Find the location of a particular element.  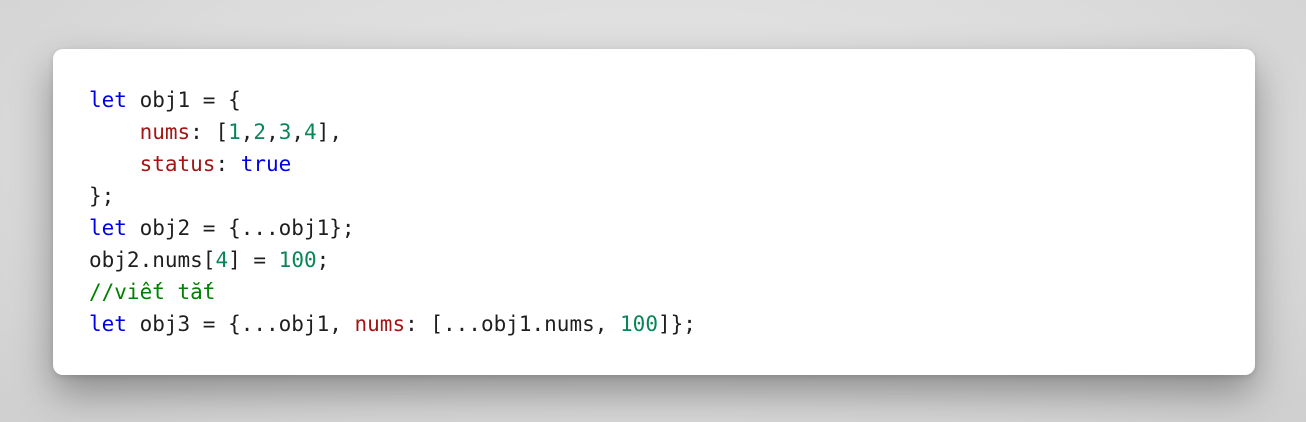

code-line: //viết tắt is located at coordinates (392, 292).